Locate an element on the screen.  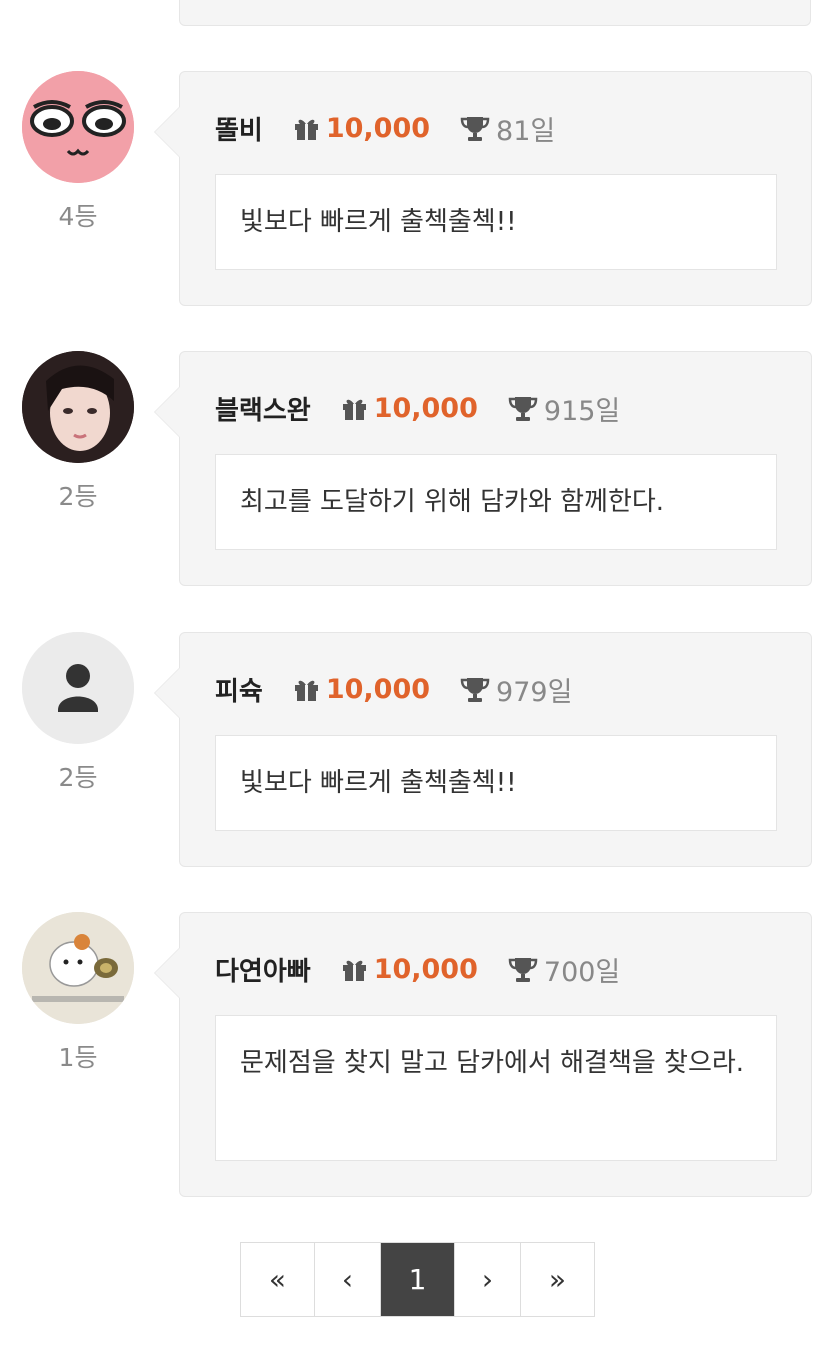
first-page-button: « is located at coordinates (278, 1279).